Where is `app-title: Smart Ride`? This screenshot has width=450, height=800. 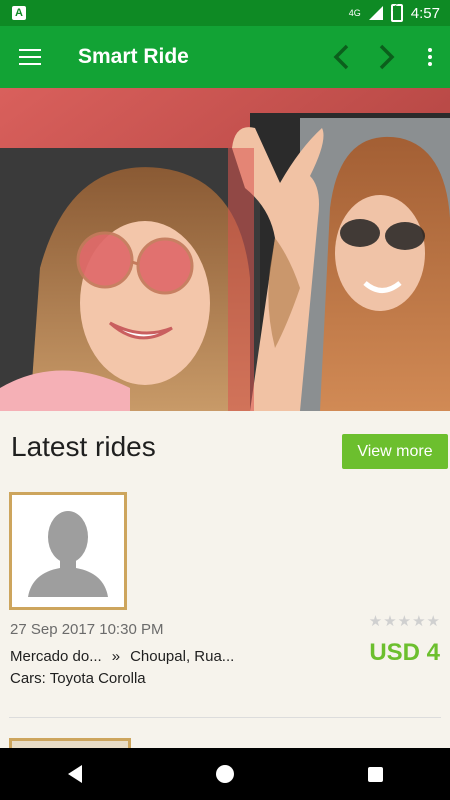
app-title: Smart Ride is located at coordinates (133, 56).